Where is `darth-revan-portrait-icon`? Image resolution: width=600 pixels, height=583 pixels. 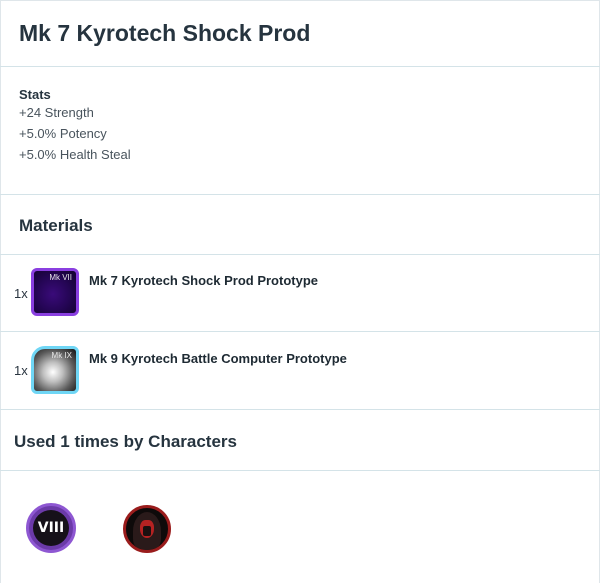
darth-revan-portrait-icon is located at coordinates (147, 529).